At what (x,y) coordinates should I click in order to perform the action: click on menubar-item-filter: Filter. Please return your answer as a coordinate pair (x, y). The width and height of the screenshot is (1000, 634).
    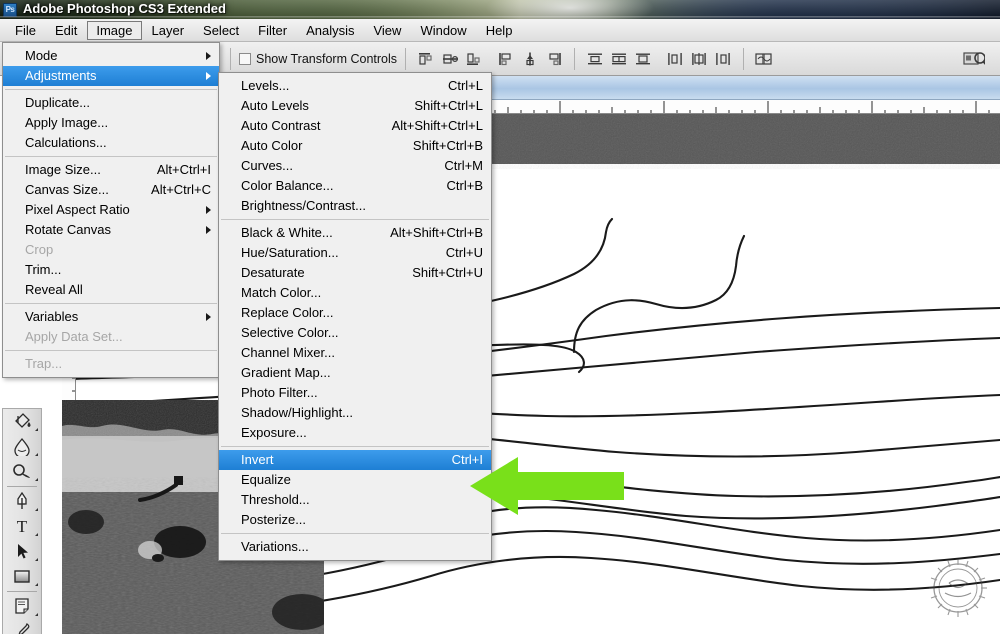
    Looking at the image, I should click on (272, 30).